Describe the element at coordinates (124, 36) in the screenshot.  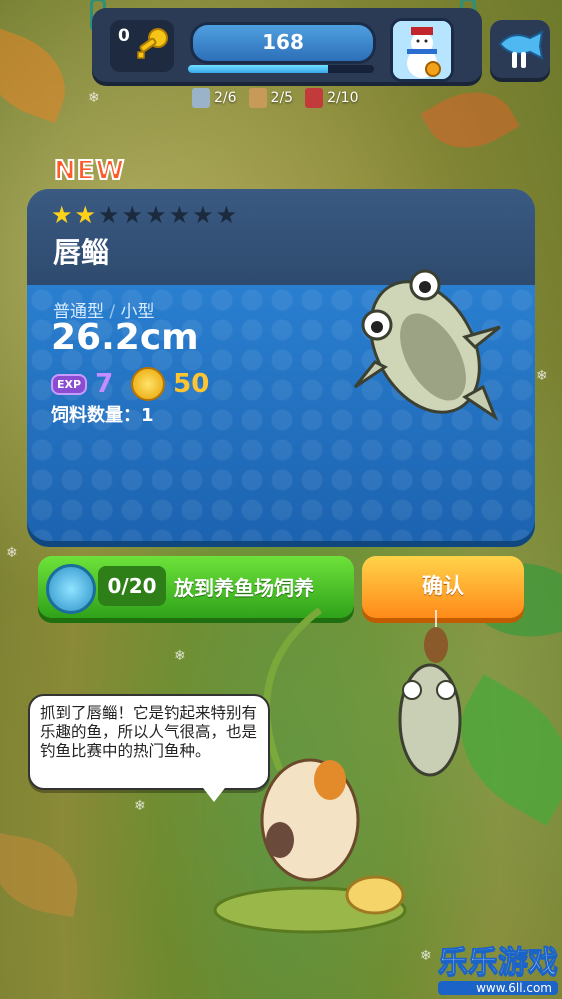
I see `key-count: 0` at that location.